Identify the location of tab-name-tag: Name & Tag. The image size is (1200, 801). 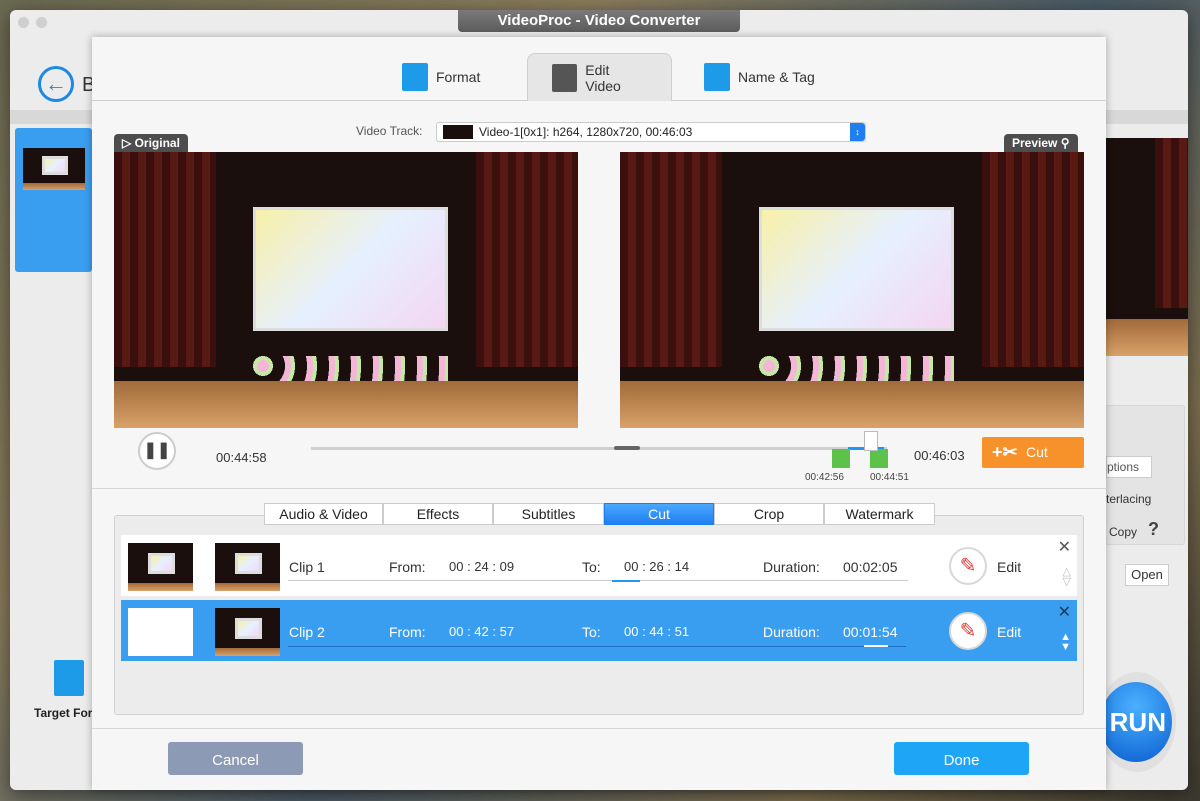
(759, 77).